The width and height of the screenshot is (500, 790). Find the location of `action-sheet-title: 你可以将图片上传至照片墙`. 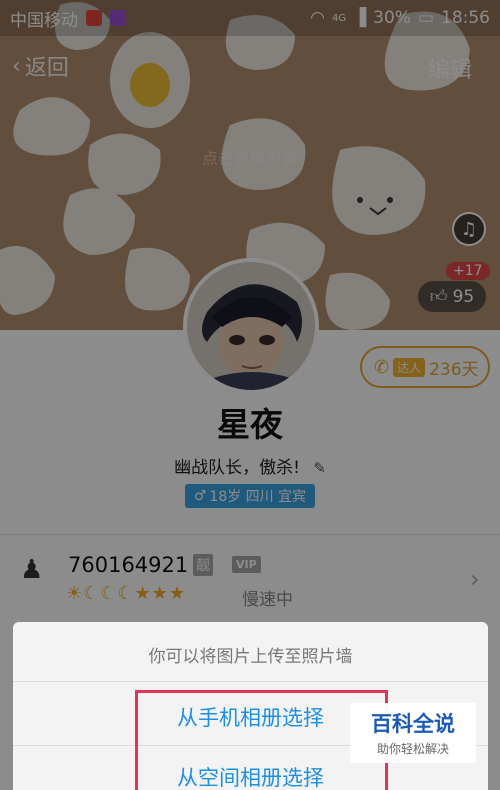

action-sheet-title: 你可以将图片上传至照片墙 is located at coordinates (250, 657).